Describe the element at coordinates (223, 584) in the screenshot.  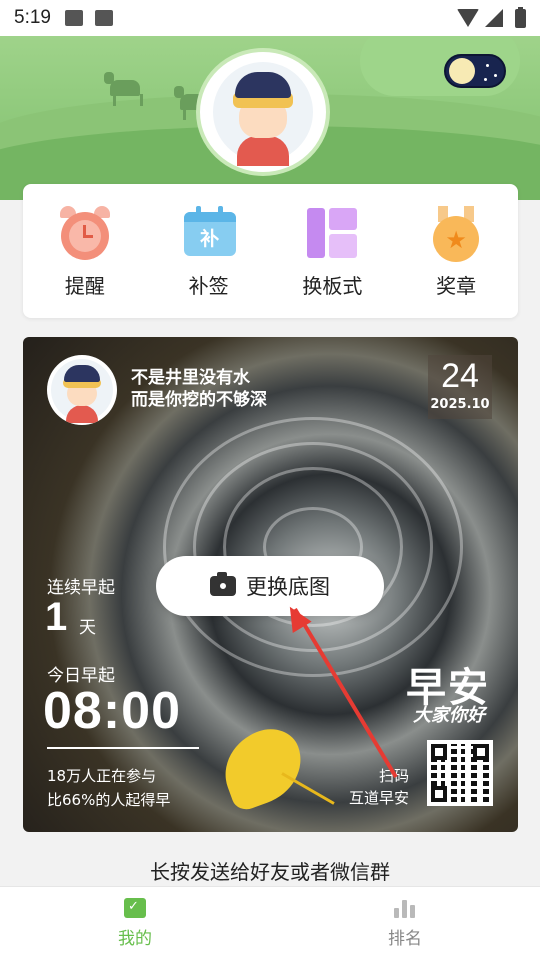
I see `camera-icon` at that location.